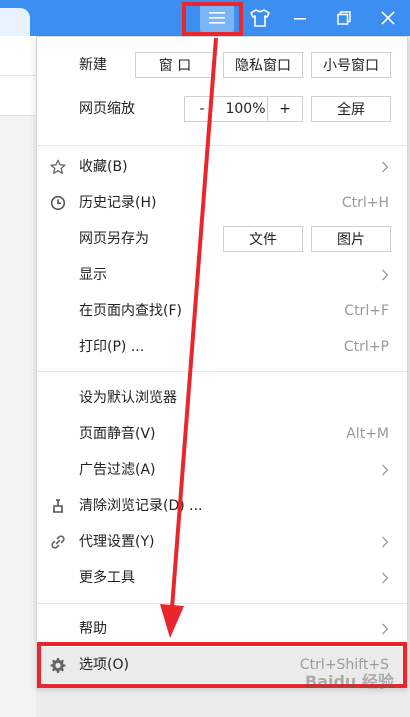 The image size is (410, 717). What do you see at coordinates (189, 337) in the screenshot?
I see `annotation-arrow` at bounding box center [189, 337].